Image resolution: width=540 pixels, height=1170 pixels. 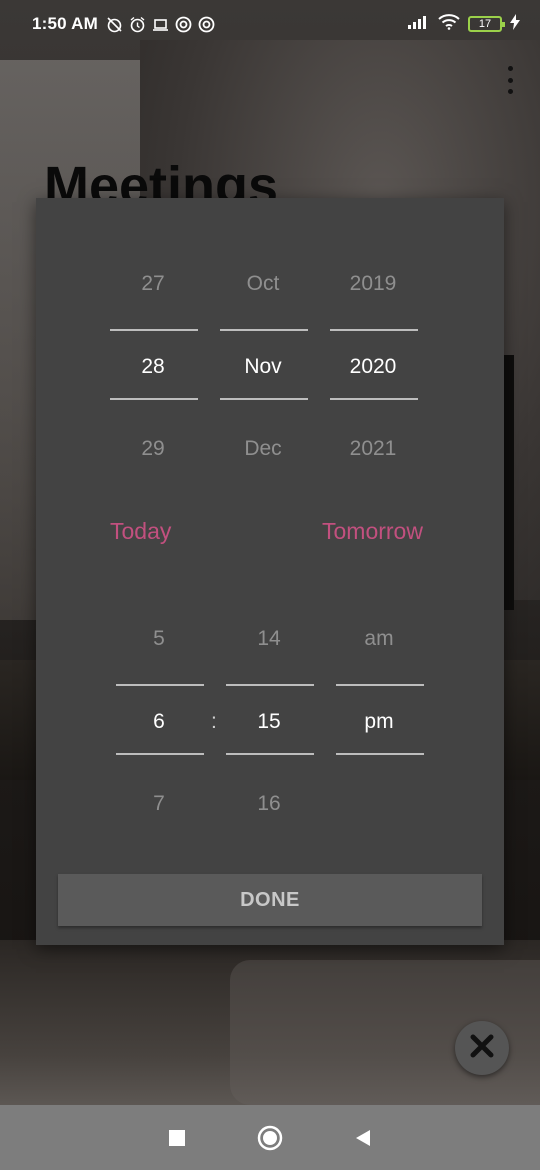 What do you see at coordinates (153, 284) in the screenshot?
I see `day-prev: 27` at bounding box center [153, 284].